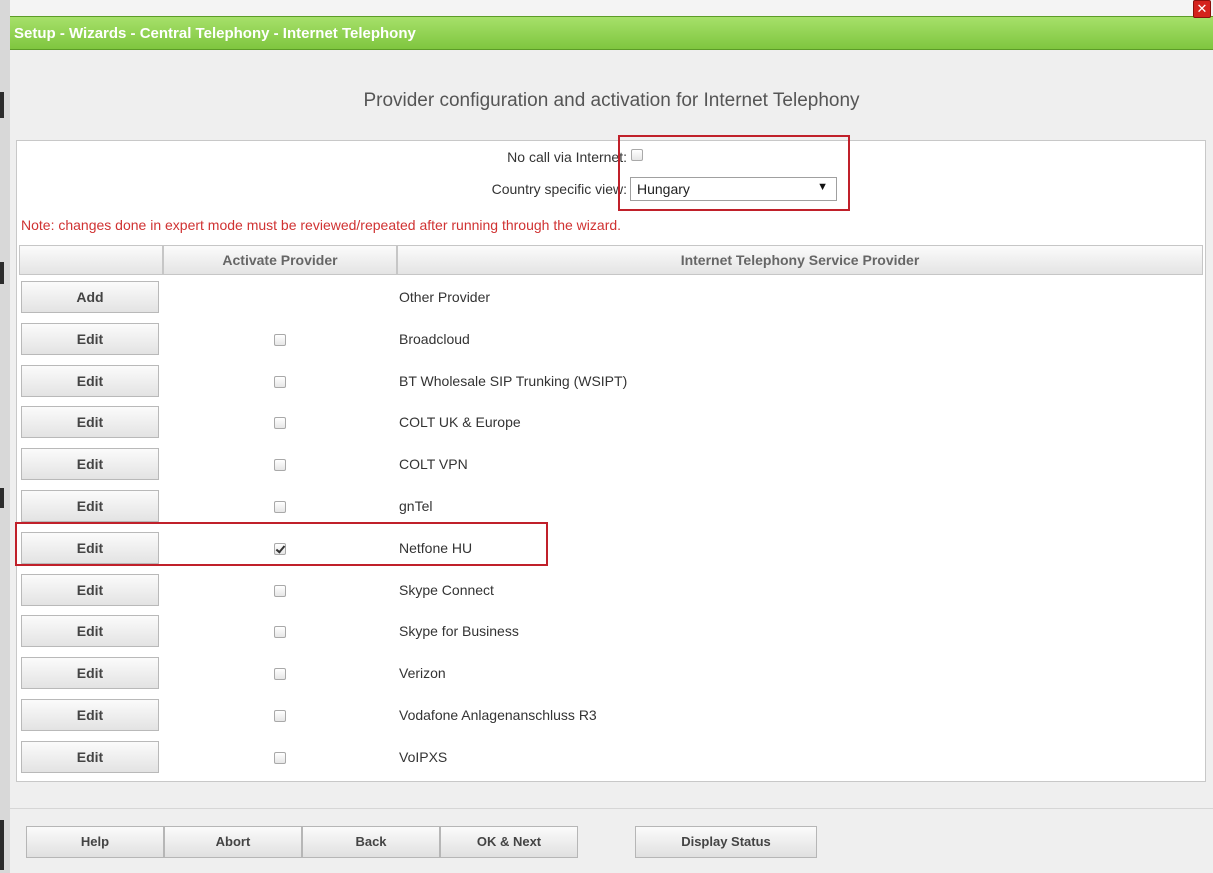  Describe the element at coordinates (611, 808) in the screenshot. I see `footer-separator` at that location.